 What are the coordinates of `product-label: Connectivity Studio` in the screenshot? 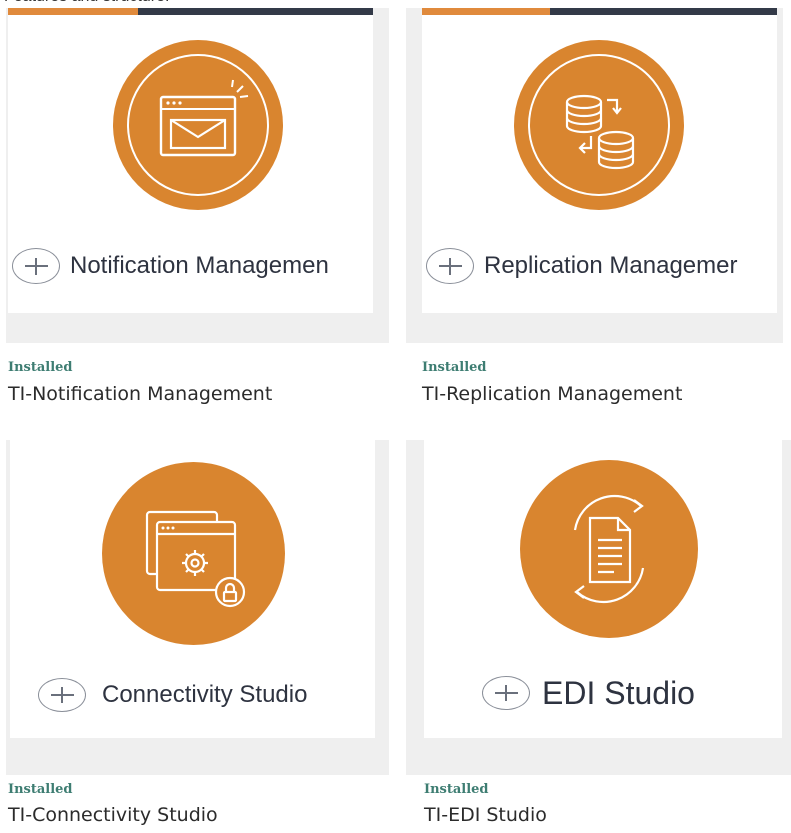 It's located at (206, 695).